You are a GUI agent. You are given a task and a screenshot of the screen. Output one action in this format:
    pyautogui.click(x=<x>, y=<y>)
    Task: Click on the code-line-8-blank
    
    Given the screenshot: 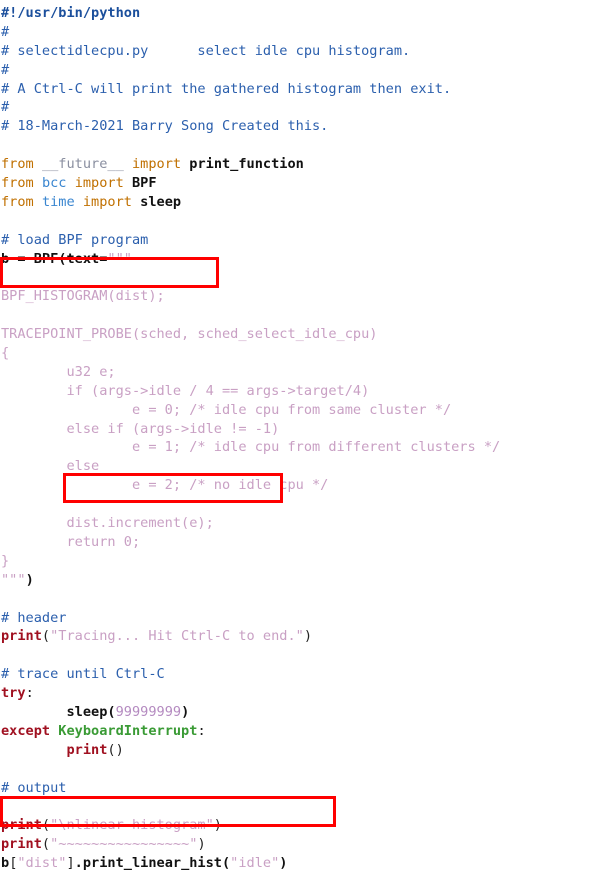 What is the action you would take?
    pyautogui.click(x=300, y=145)
    